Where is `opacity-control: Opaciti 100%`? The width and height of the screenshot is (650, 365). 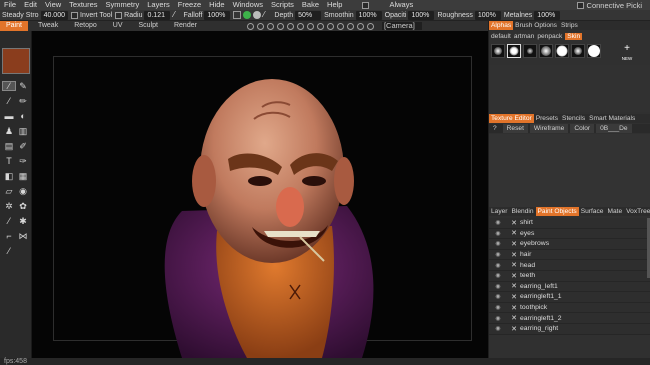
opacity-control: Opaciti 100% is located at coordinates (410, 15).